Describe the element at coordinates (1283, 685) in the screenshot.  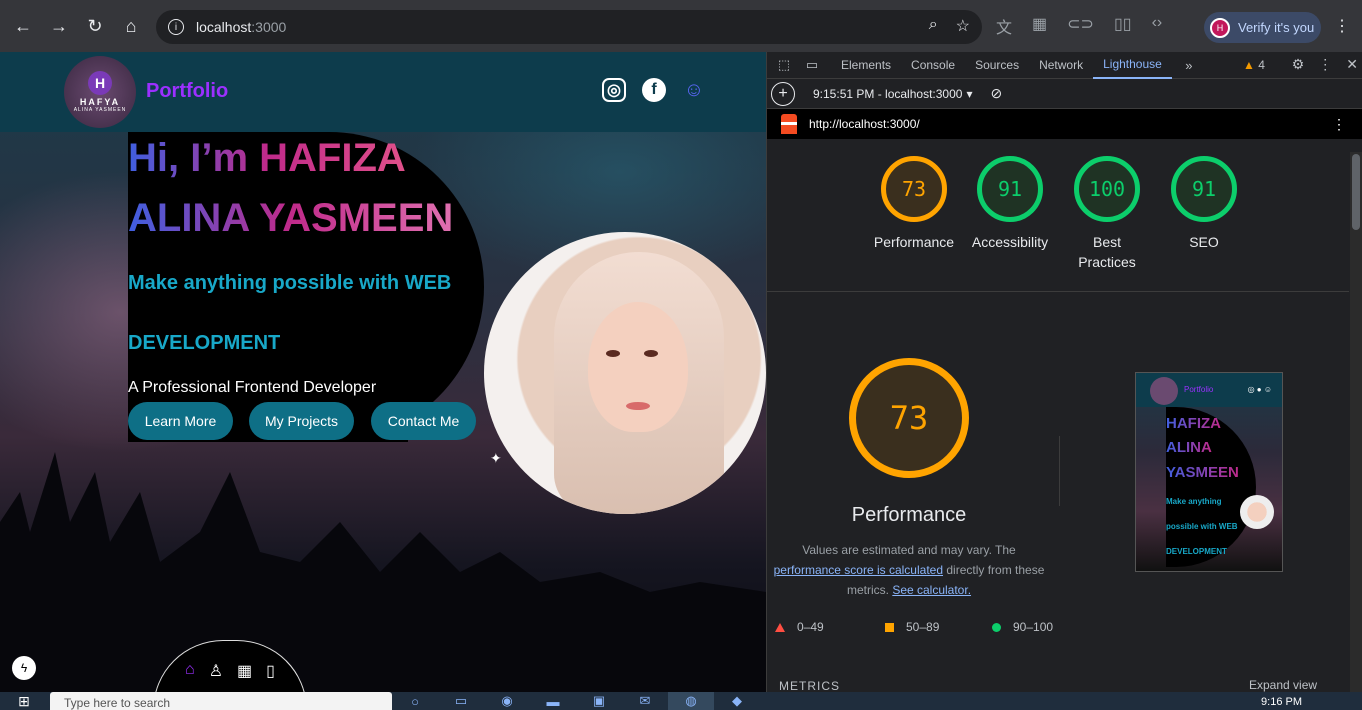
I see `expand-view-toggle: Expand view` at that location.